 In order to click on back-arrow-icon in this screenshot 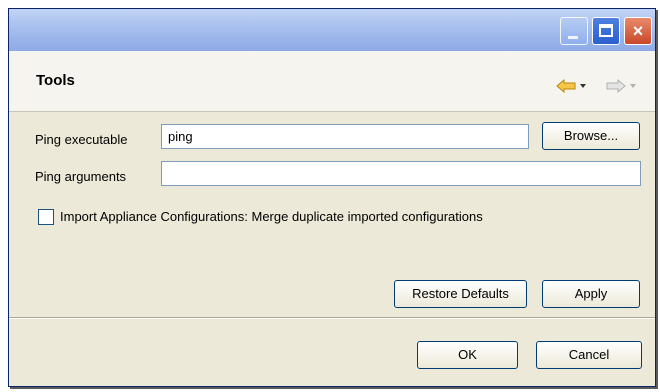, I will do `click(566, 86)`.